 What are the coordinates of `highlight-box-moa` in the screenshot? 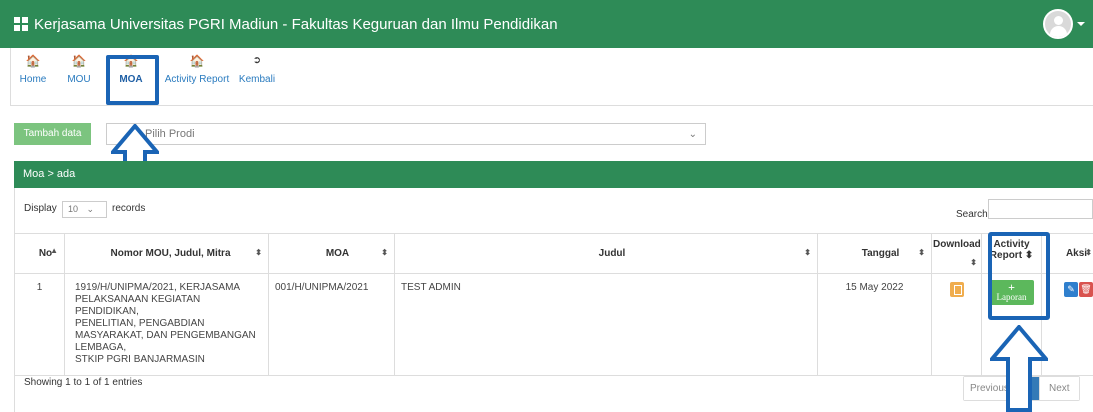 It's located at (132, 80).